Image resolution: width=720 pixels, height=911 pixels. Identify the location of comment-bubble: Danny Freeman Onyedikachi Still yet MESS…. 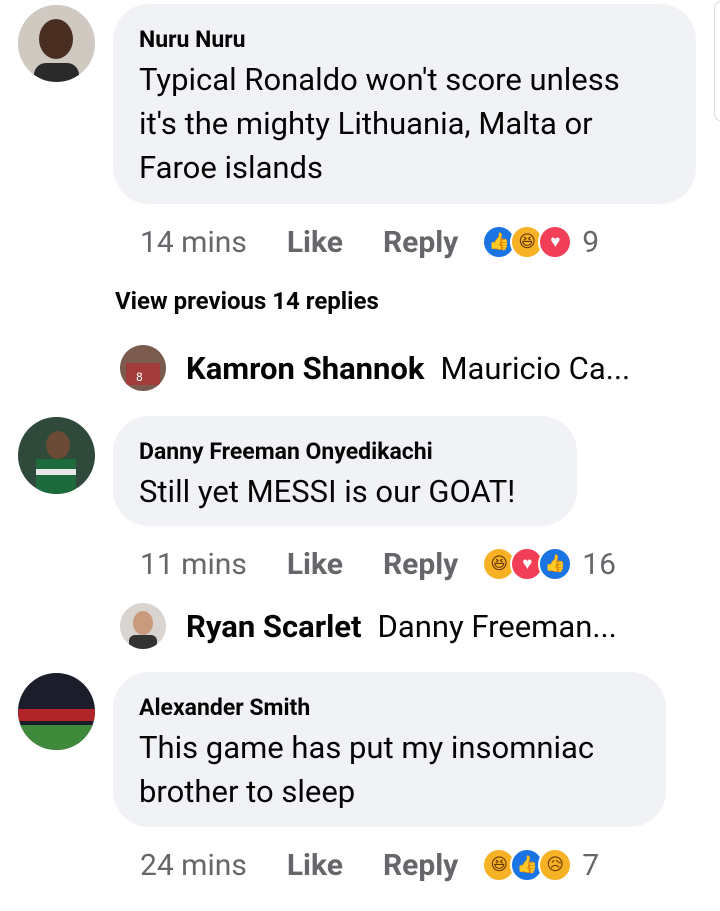
(345, 471).